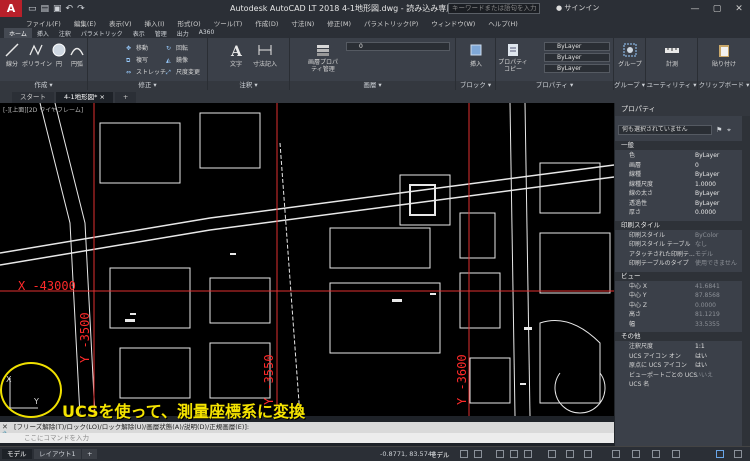  What do you see at coordinates (494, 8) in the screenshot?
I see `search-input: キーワードまたは語句を入力` at bounding box center [494, 8].